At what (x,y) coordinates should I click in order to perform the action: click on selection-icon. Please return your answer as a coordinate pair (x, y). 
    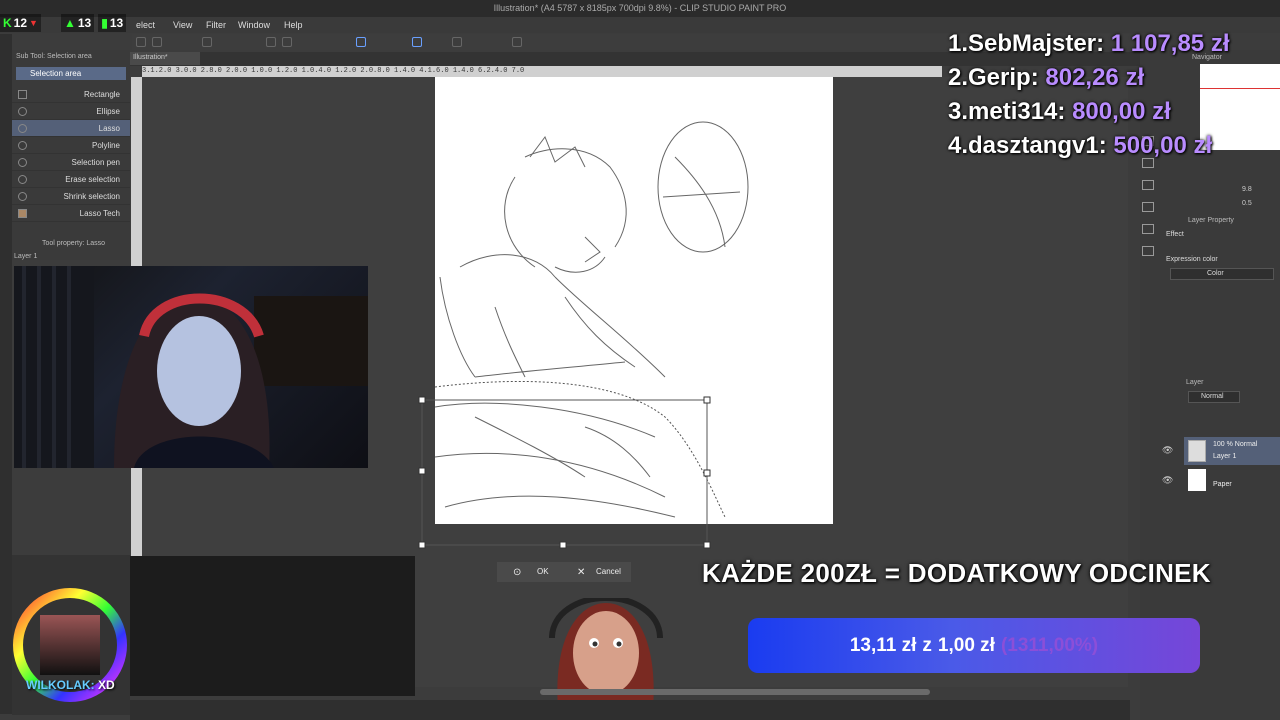
    Looking at the image, I should click on (361, 42).